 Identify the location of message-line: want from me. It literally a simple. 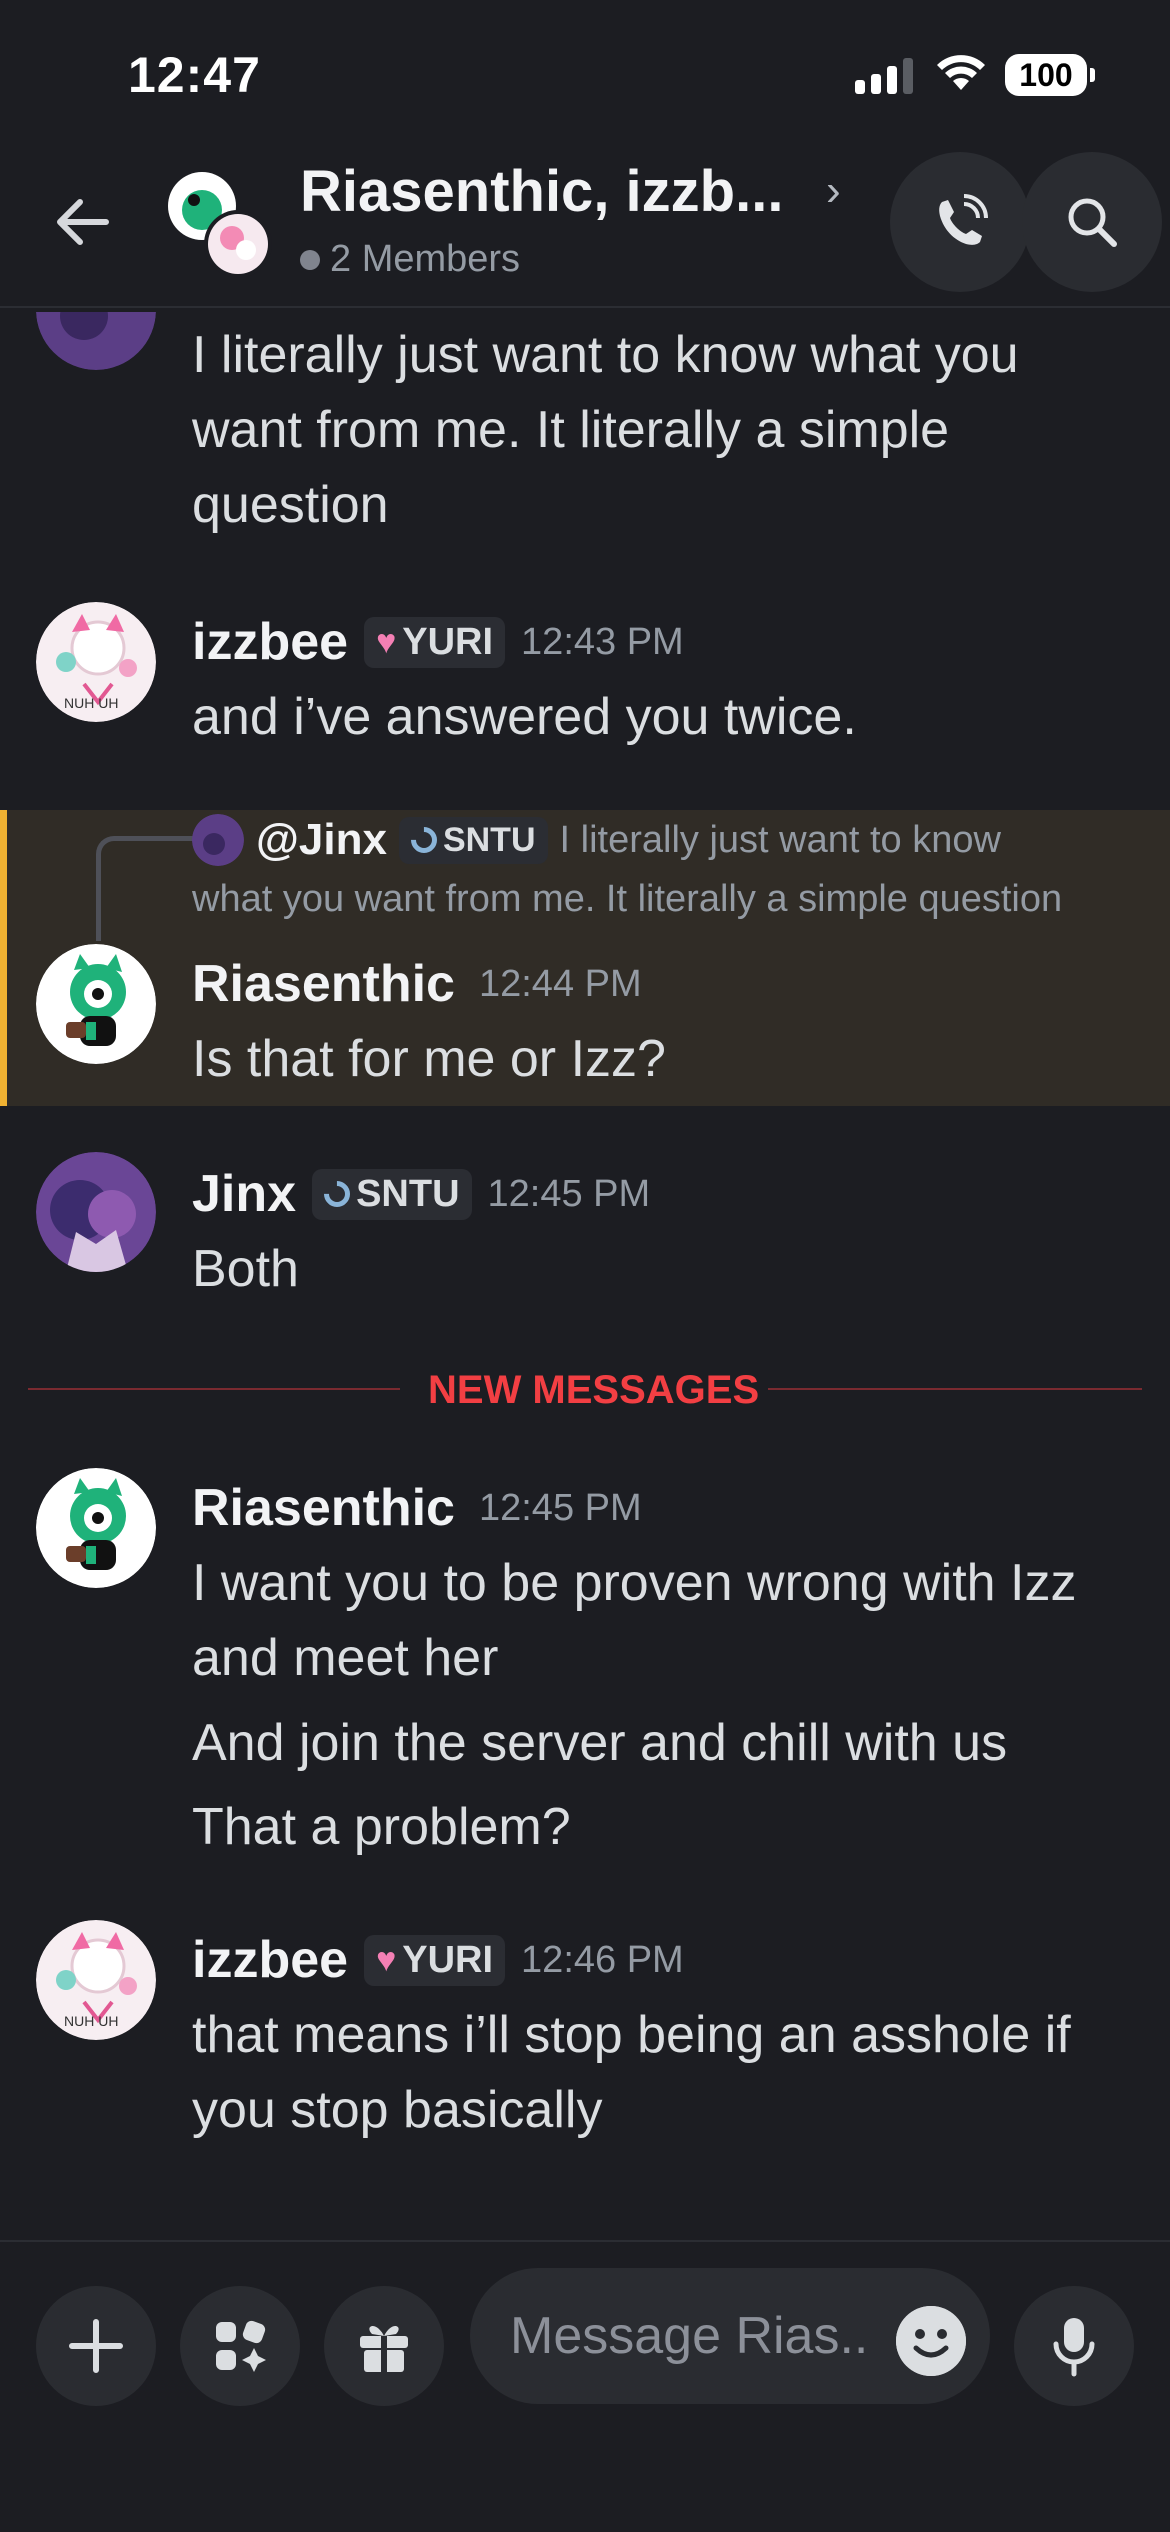
(571, 430).